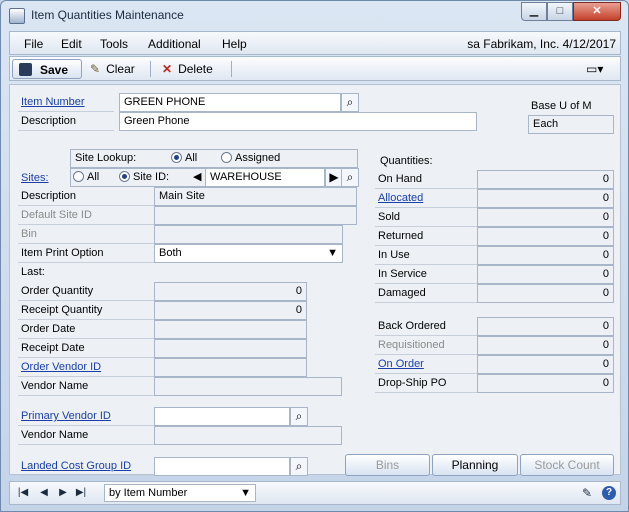 The image size is (629, 512). I want to click on item-number-label: Item Number, so click(53, 102).